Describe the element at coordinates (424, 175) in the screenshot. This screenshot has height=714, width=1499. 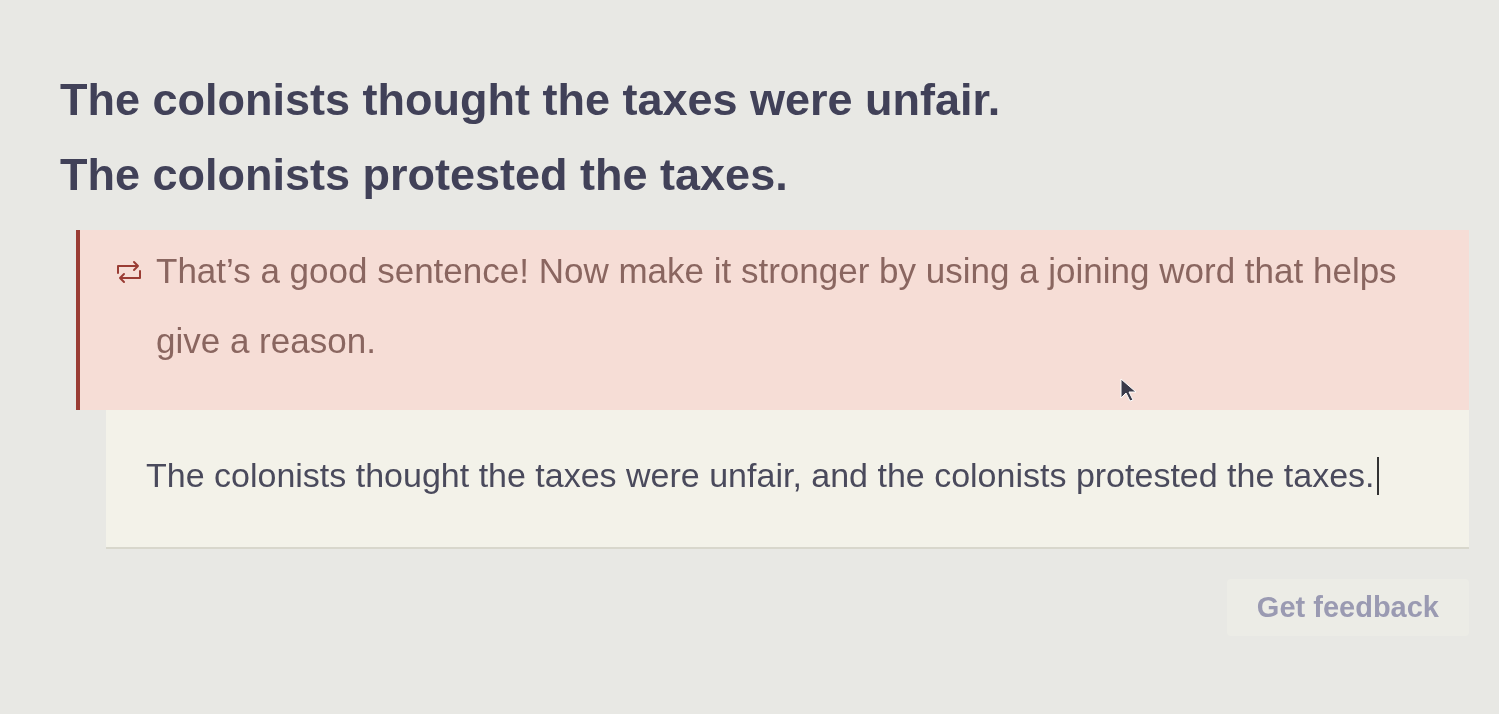
I see `prompt-sentence: The colonists protested the taxes.` at that location.